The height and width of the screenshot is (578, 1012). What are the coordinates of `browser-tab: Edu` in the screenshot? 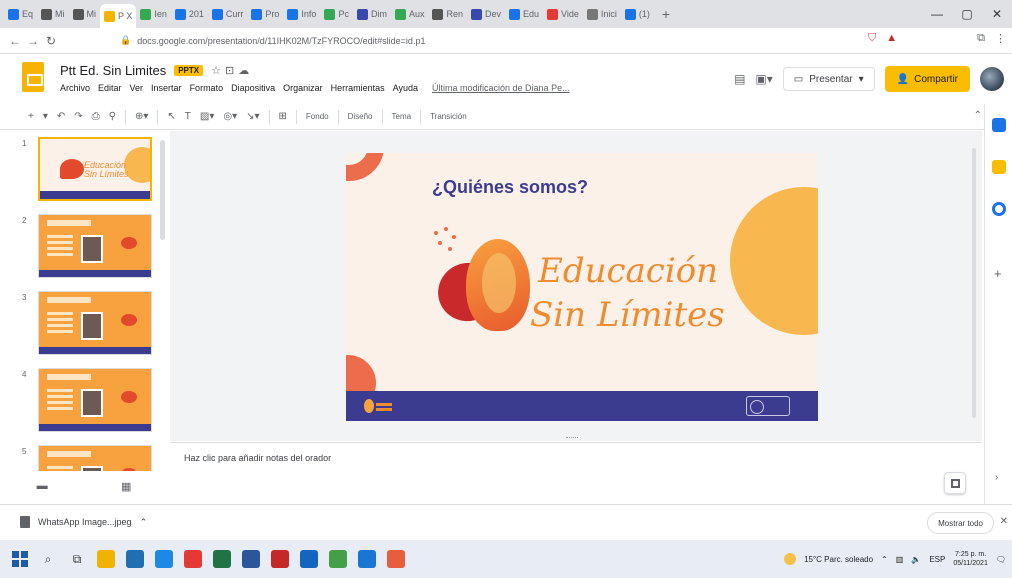 It's located at (524, 14).